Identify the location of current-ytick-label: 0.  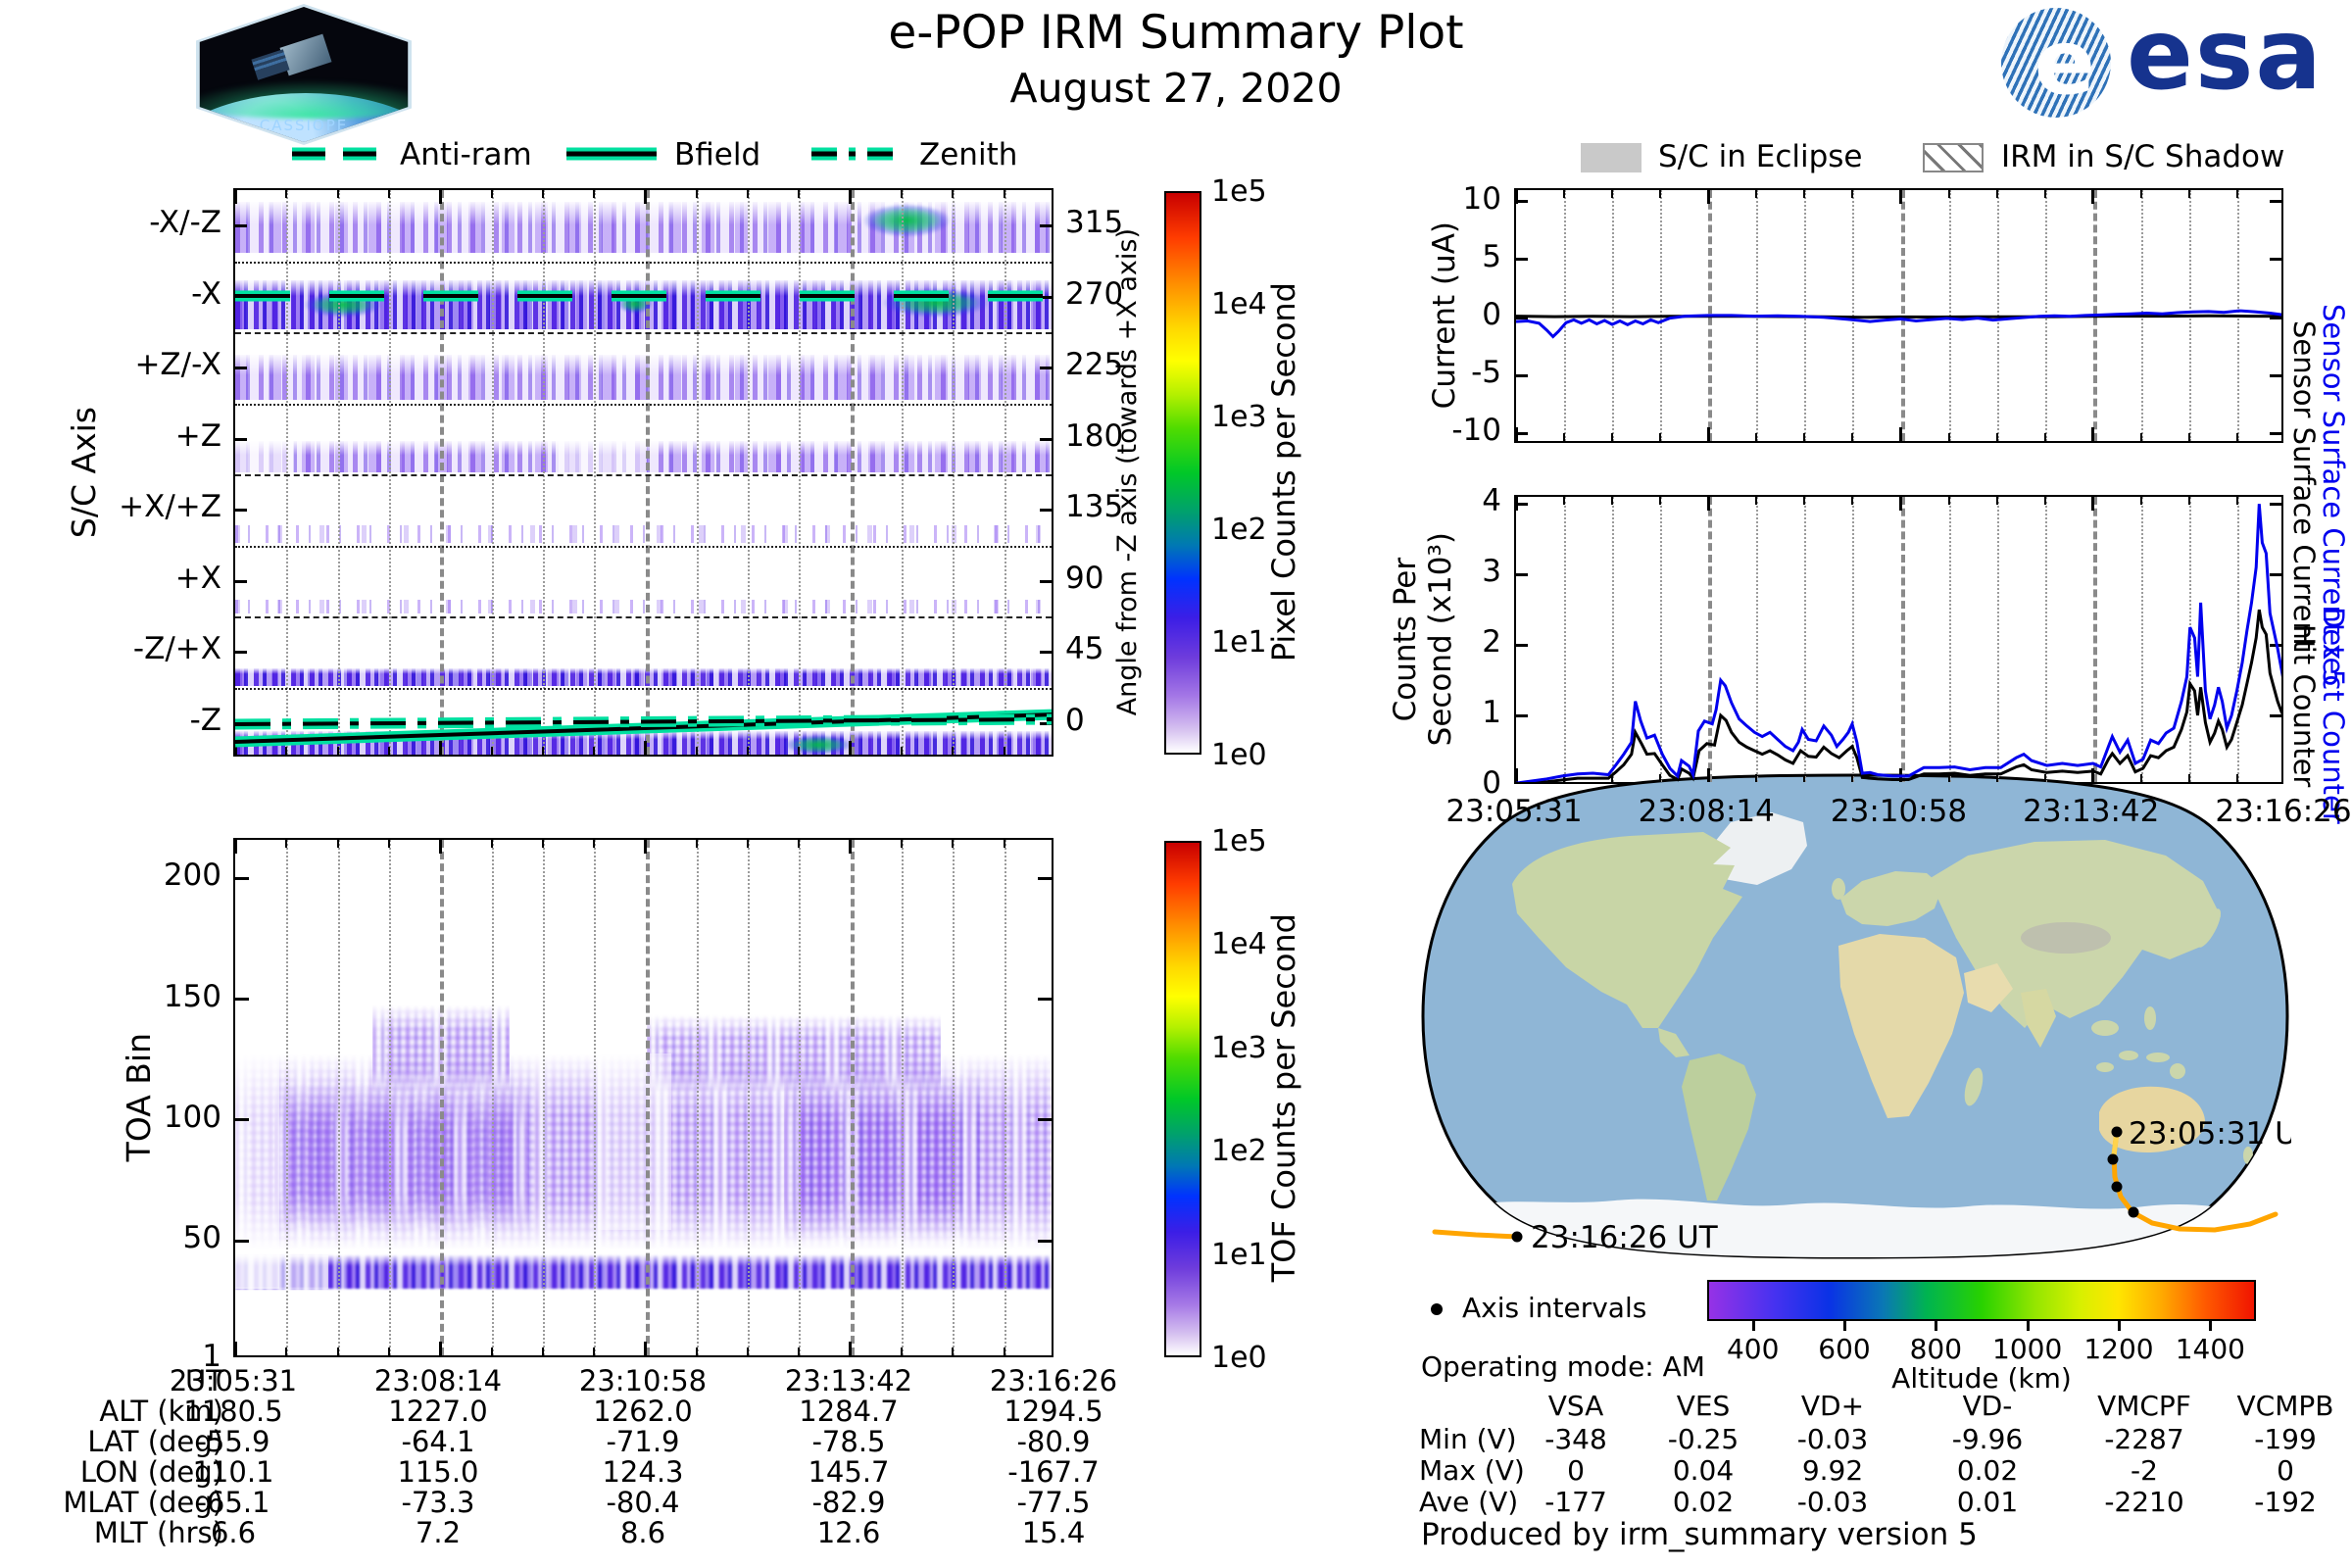
(1491, 314).